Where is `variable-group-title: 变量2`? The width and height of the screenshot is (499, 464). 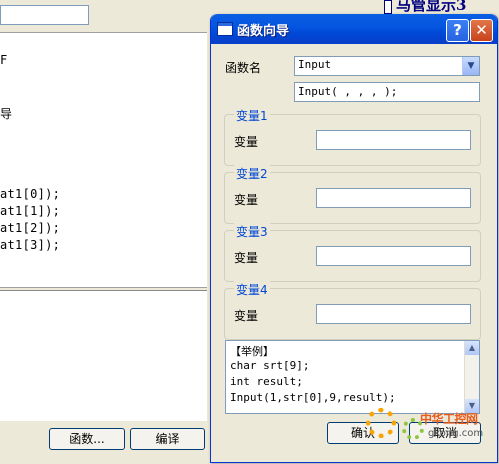 variable-group-title: 变量2 is located at coordinates (252, 173).